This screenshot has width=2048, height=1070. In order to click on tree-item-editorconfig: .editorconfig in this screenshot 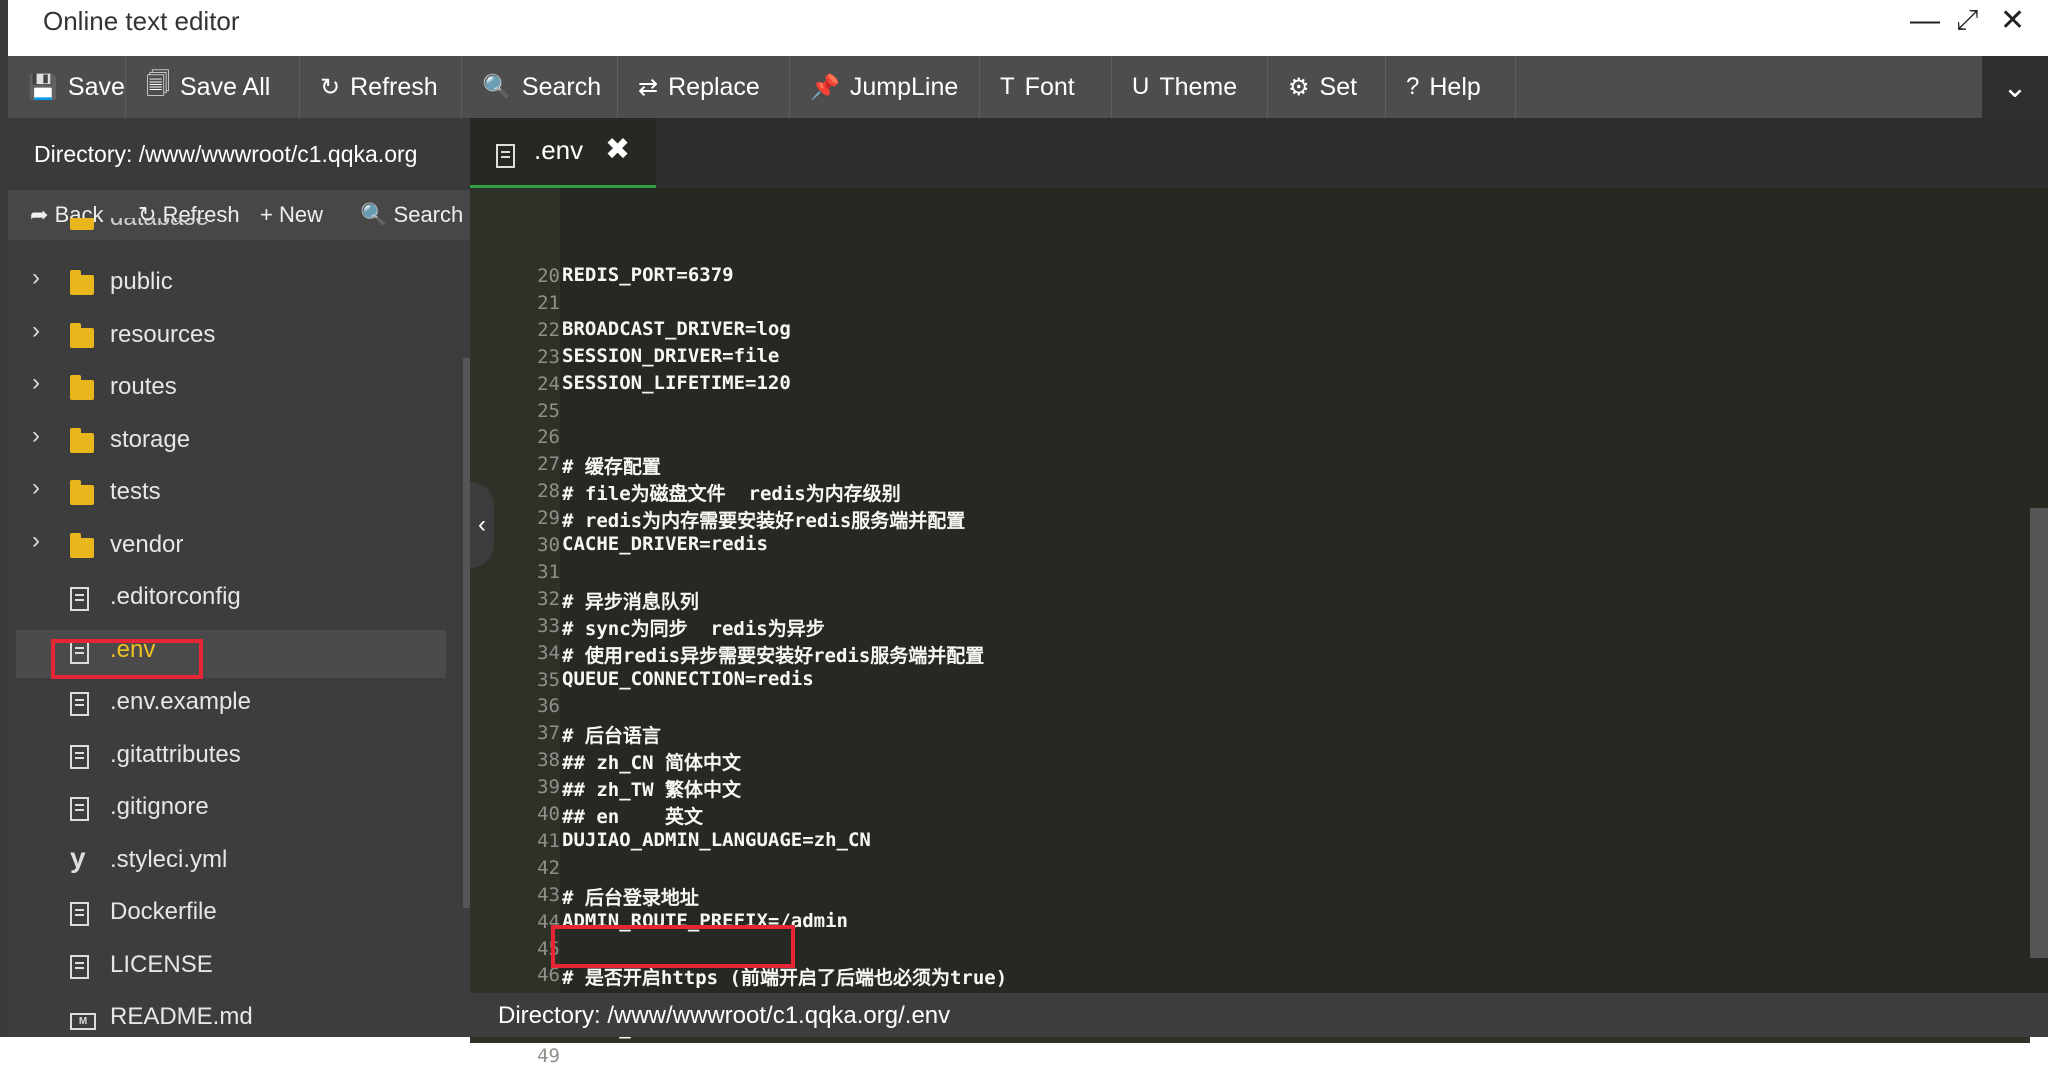, I will do `click(228, 601)`.